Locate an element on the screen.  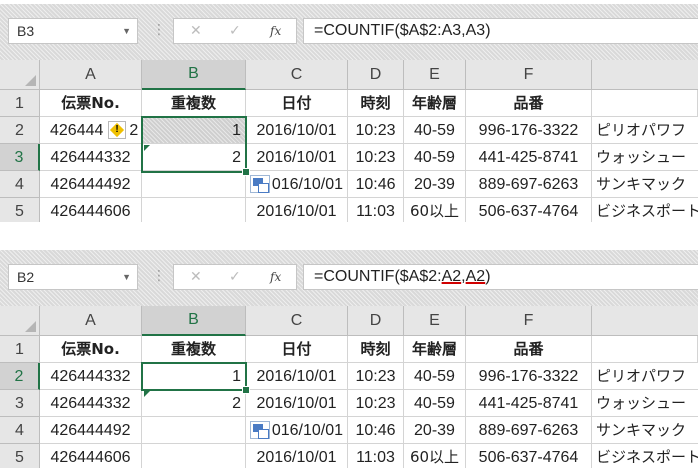
row-header-4: 4 is located at coordinates (20, 430).